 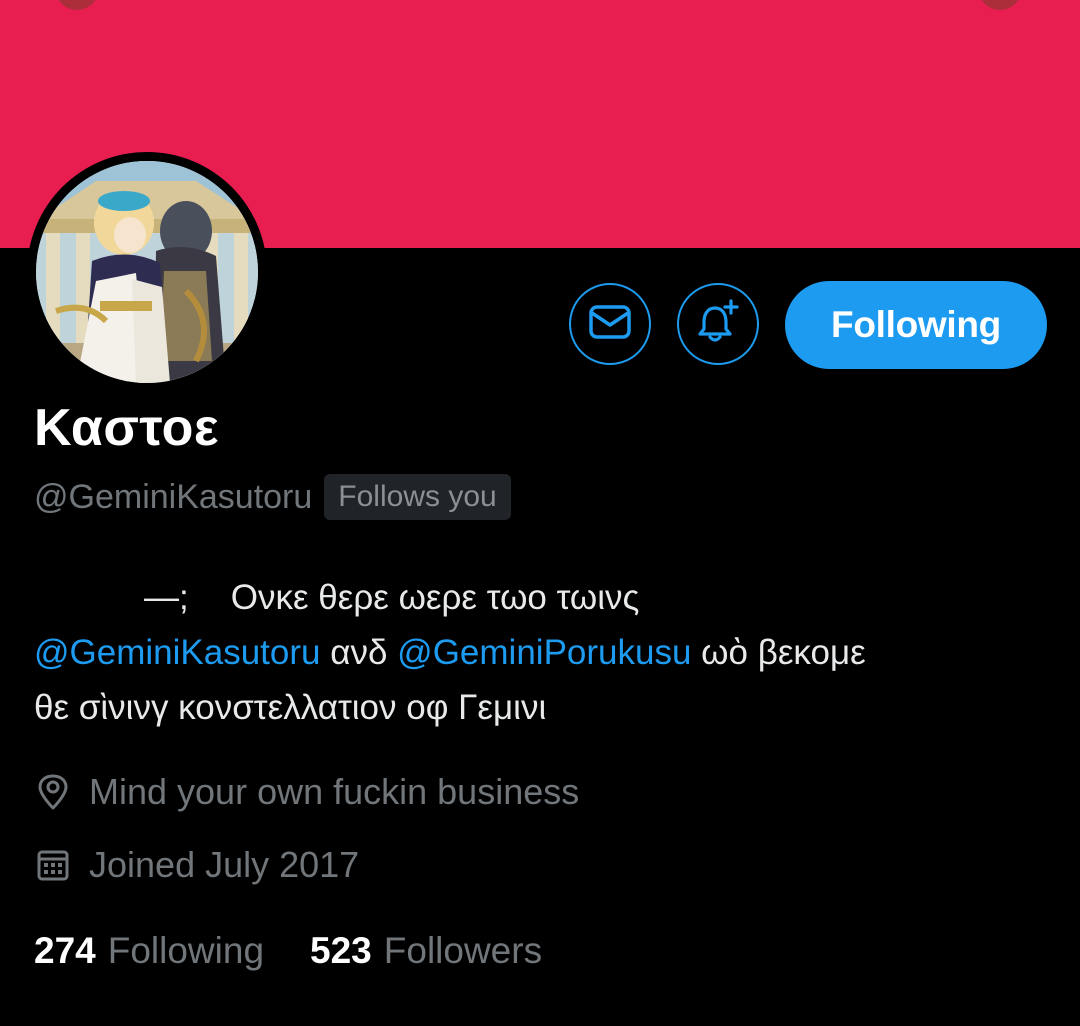 I want to click on followers-label: Followers, so click(x=463, y=950).